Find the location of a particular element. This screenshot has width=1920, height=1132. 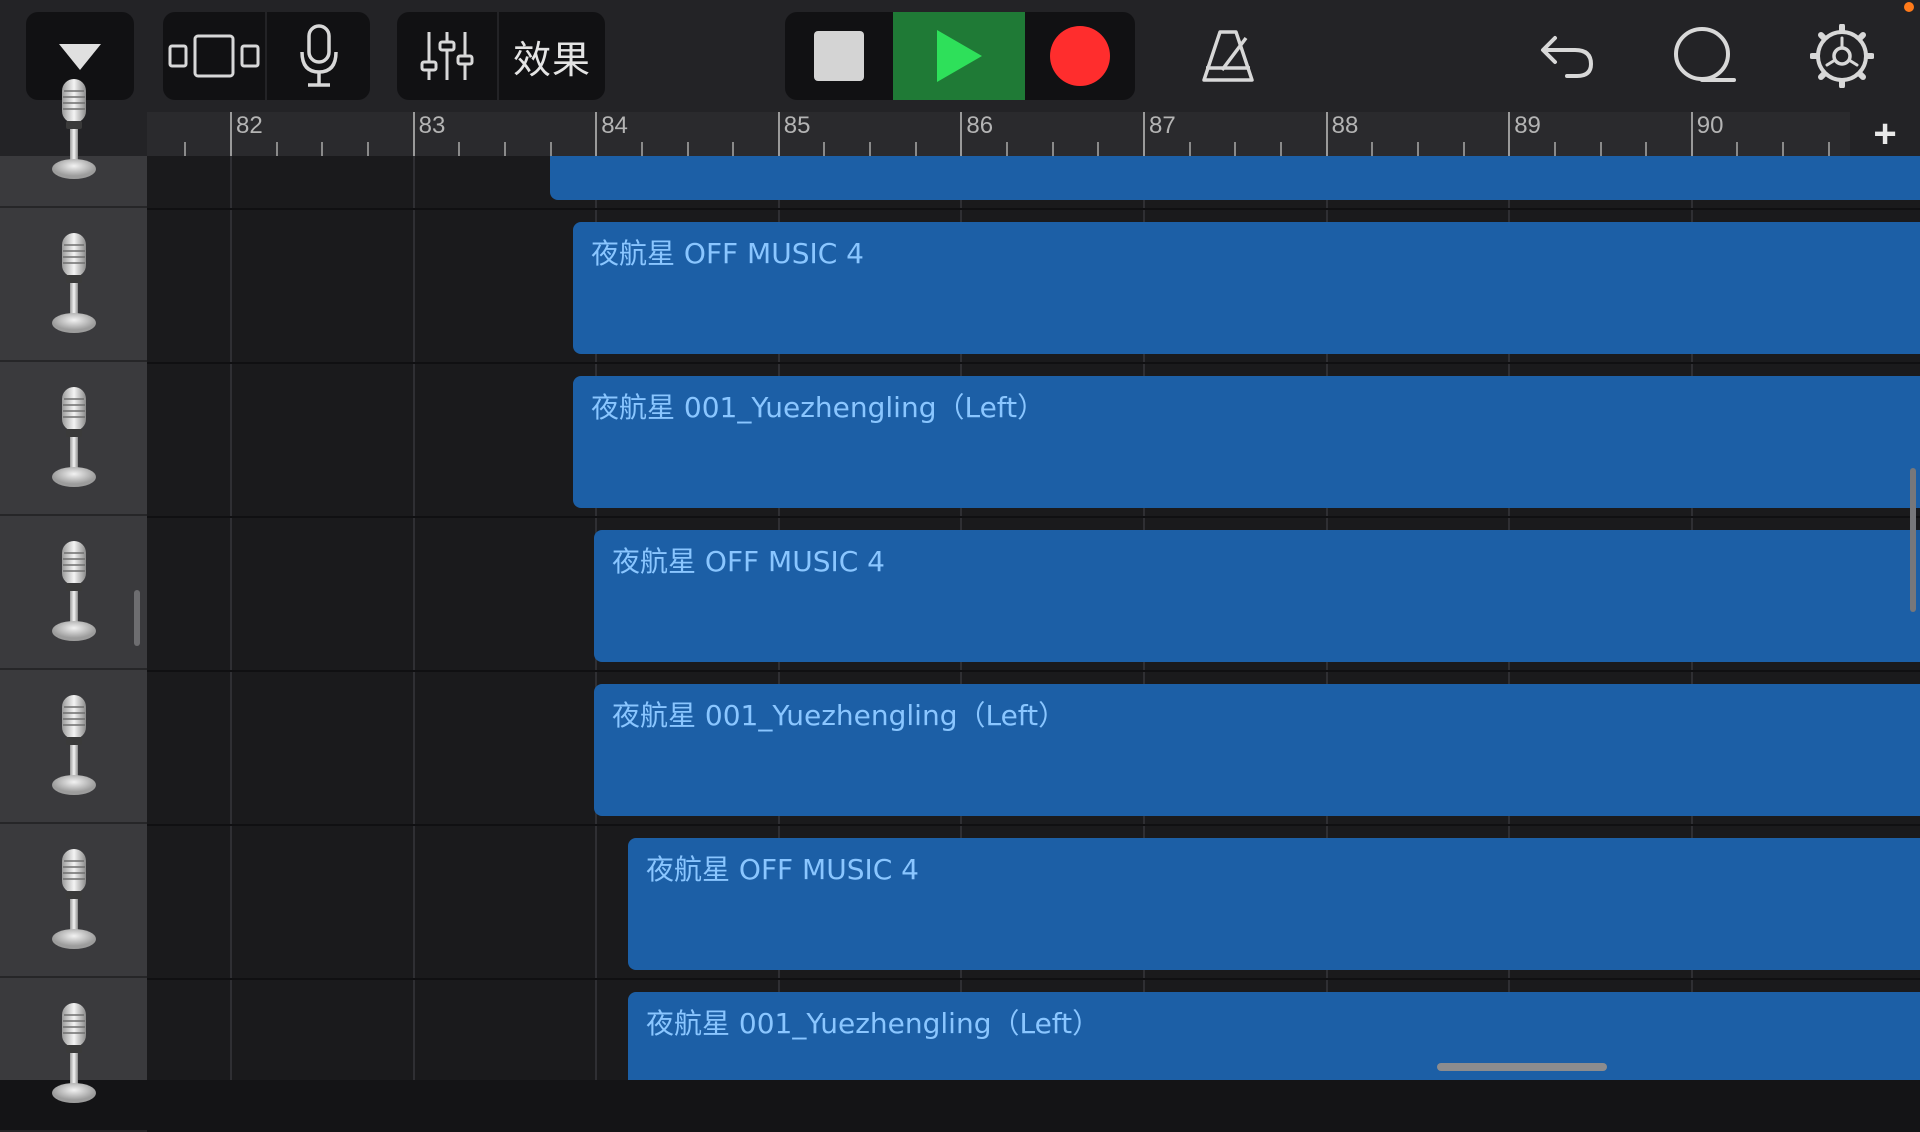

bar-number: 90 is located at coordinates (1710, 125).